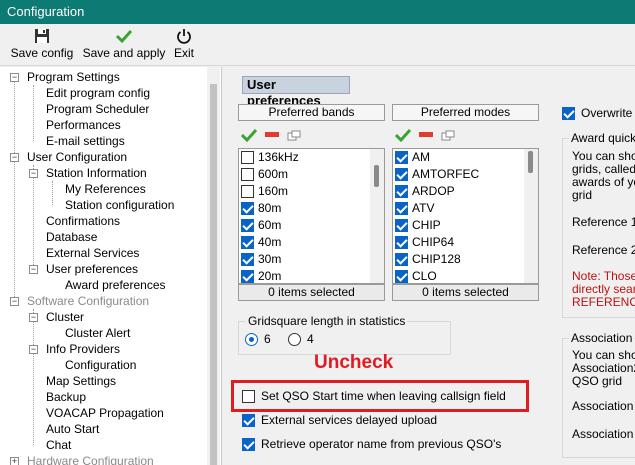  Describe the element at coordinates (458, 242) in the screenshot. I see `mode-item-chip64: CHIP64` at that location.